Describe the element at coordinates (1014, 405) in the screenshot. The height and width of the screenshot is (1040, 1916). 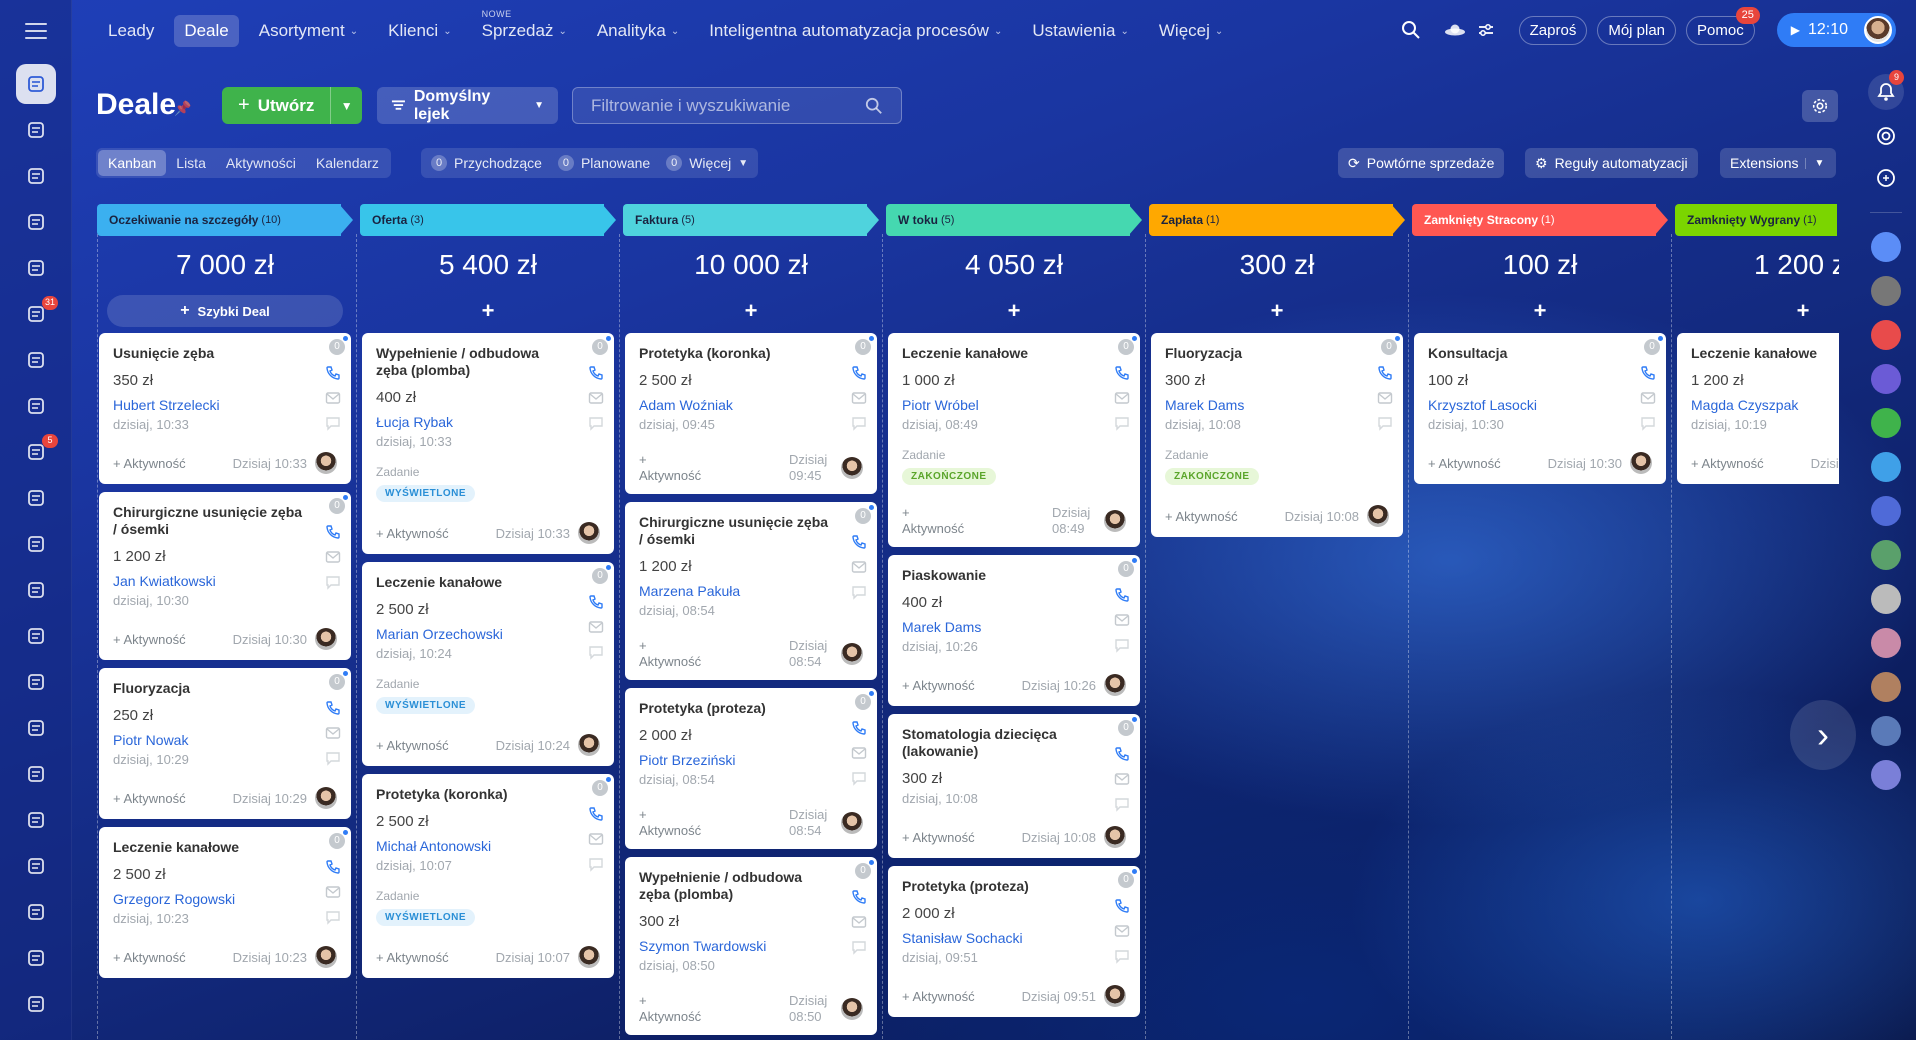
I see `deal-client-link: Piotr Wróbel` at that location.